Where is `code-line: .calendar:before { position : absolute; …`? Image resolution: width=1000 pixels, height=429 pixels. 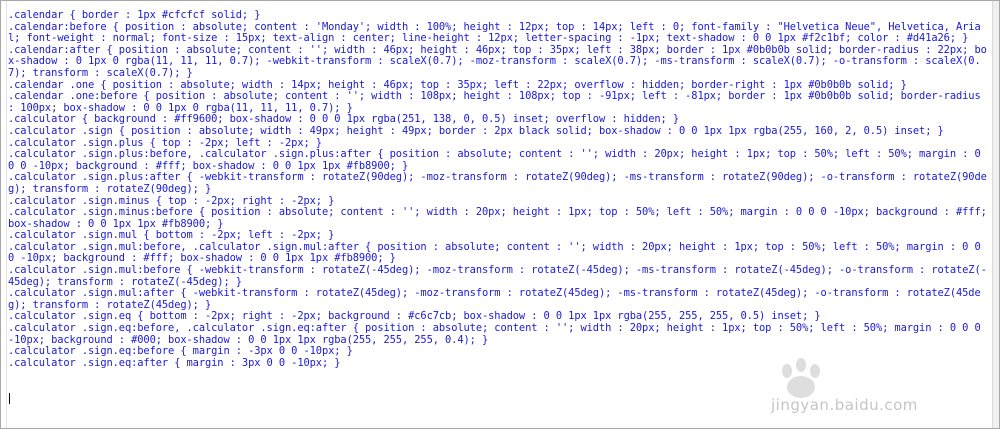 code-line: .calendar:before { position : absolute; … is located at coordinates (498, 33).